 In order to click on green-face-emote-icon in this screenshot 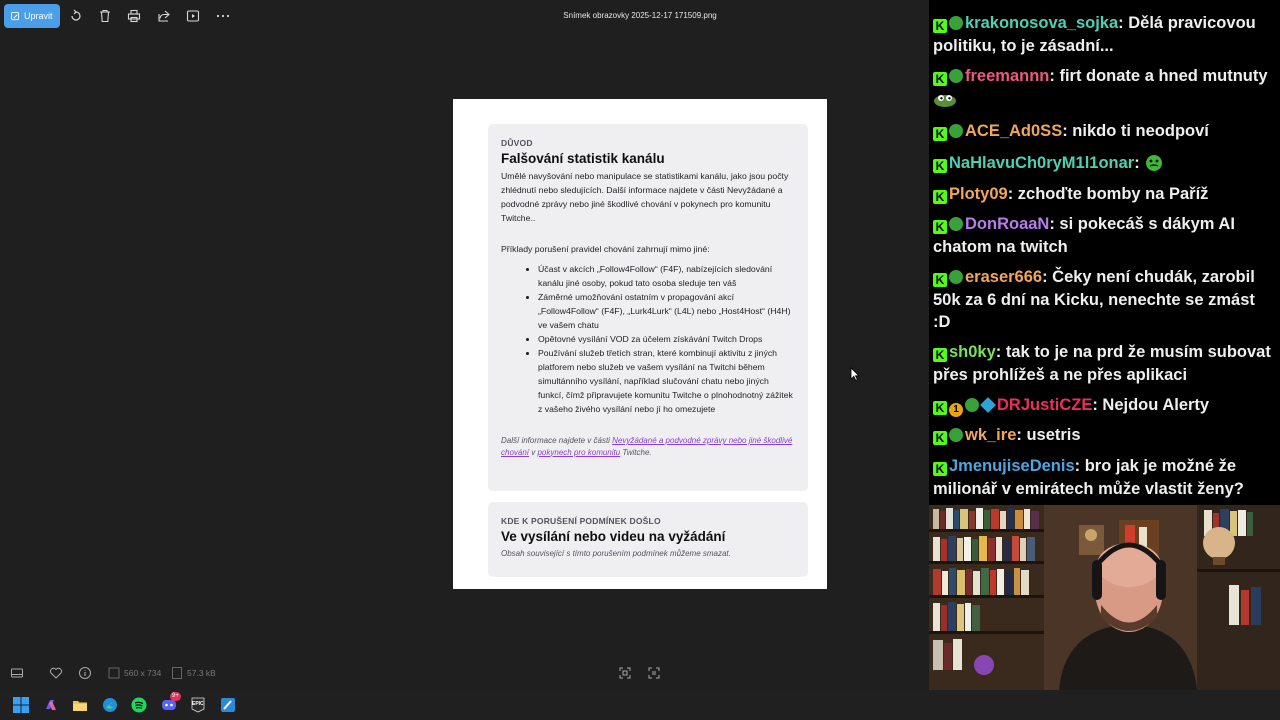, I will do `click(1154, 163)`.